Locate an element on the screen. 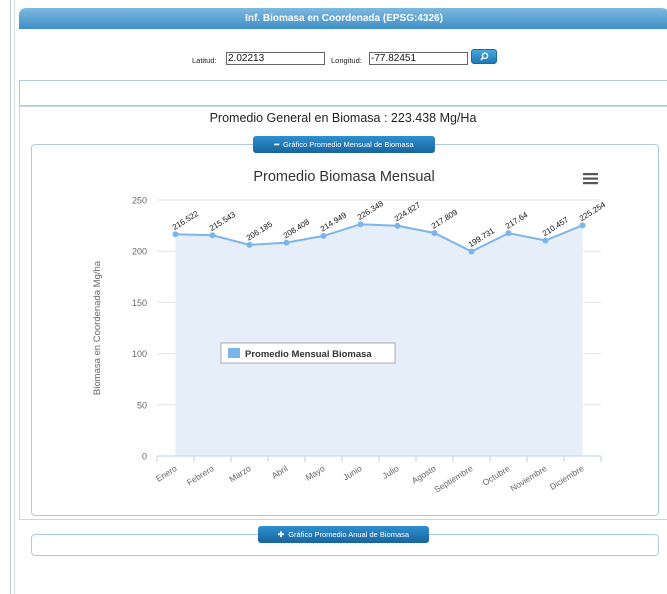  data-label: 215.543 is located at coordinates (223, 221).